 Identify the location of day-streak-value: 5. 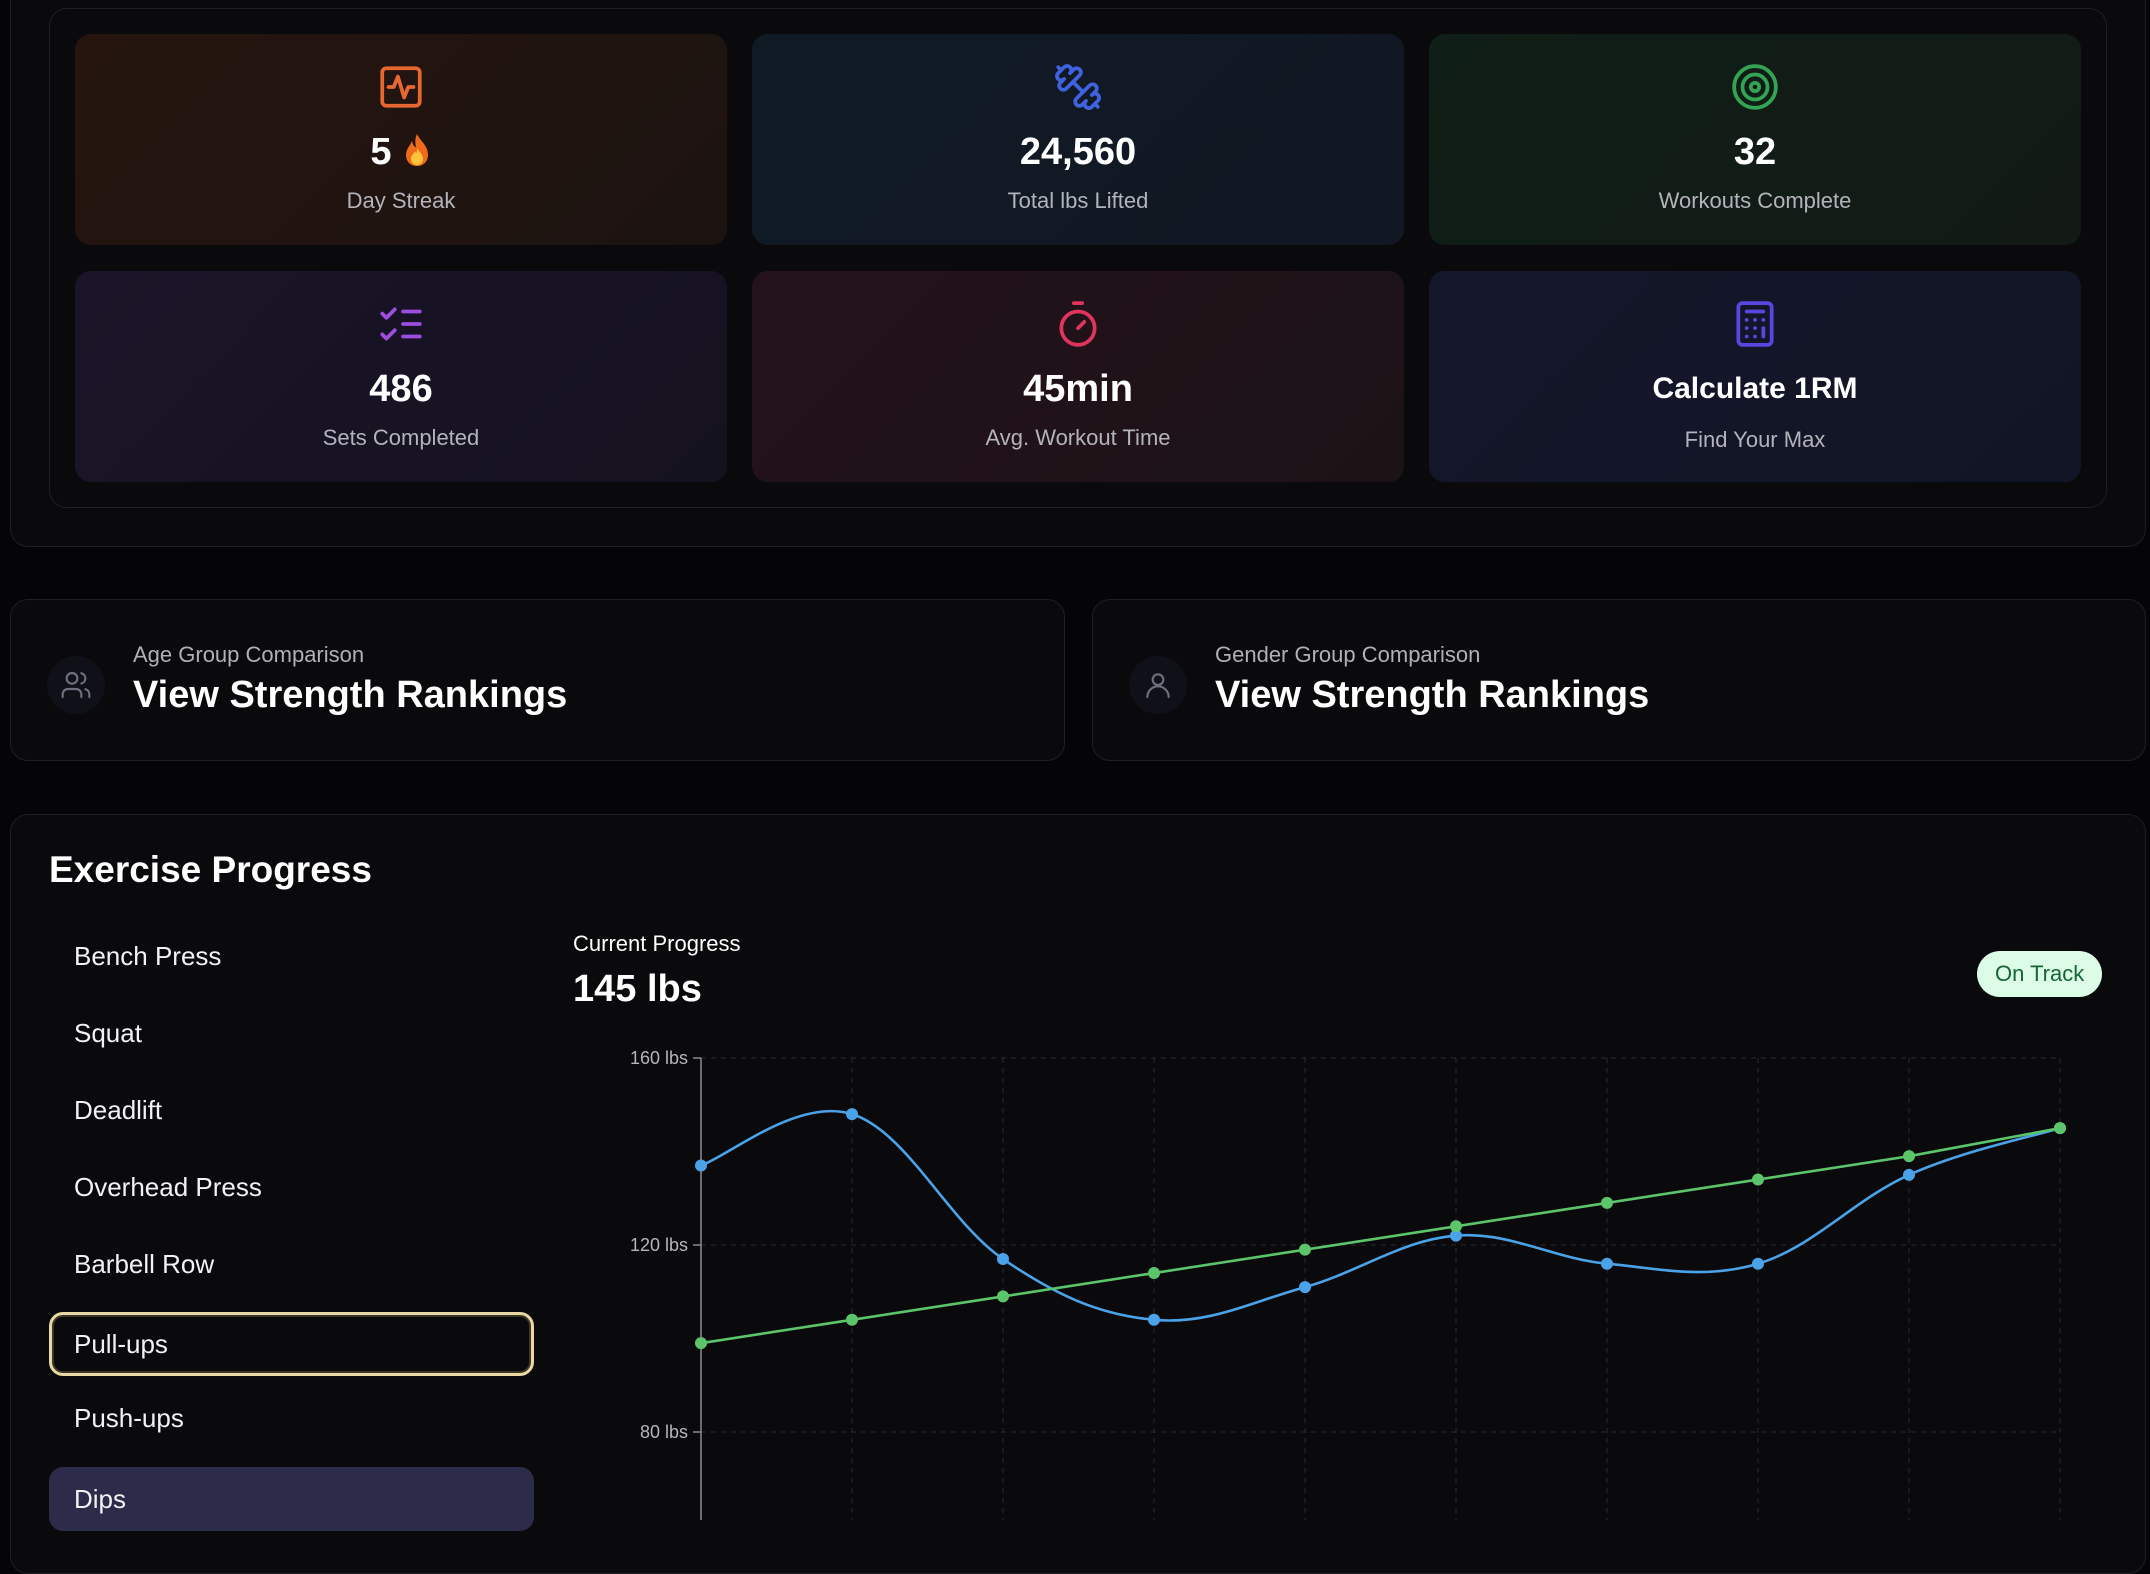
(381, 152).